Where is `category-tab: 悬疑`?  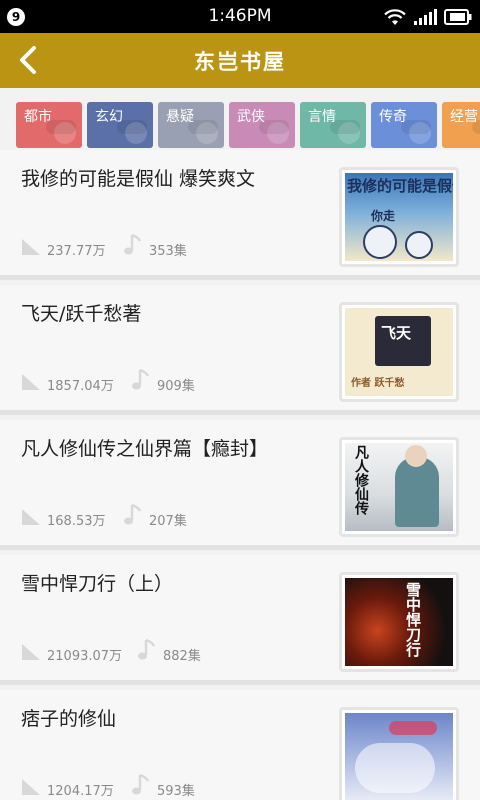
category-tab: 悬疑 is located at coordinates (191, 125).